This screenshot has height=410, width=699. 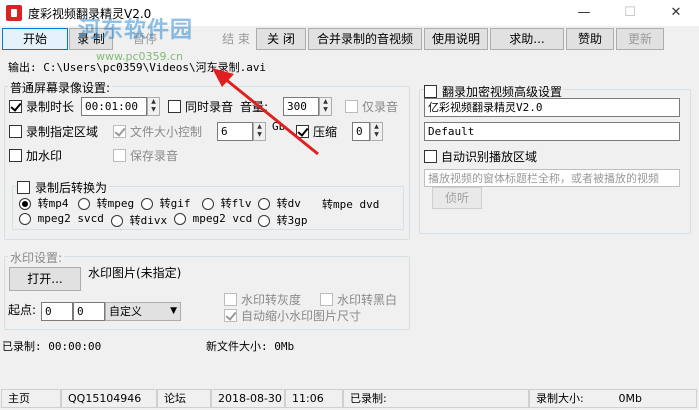 I want to click on convert-option-divx: 转divx, so click(x=139, y=220).